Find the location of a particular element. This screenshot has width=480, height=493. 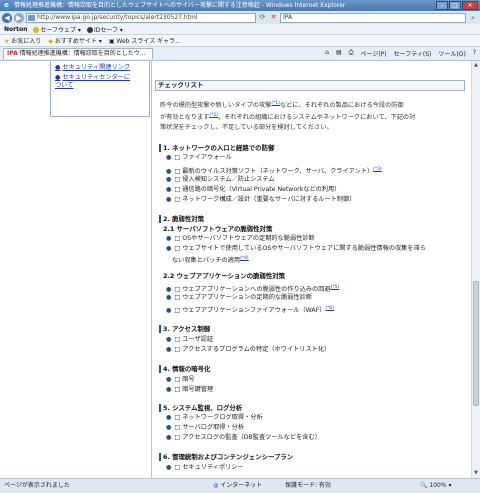

list-item: ● □ ウェブアプリケーションファイアウォール（WAF）(*6) is located at coordinates (250, 310).